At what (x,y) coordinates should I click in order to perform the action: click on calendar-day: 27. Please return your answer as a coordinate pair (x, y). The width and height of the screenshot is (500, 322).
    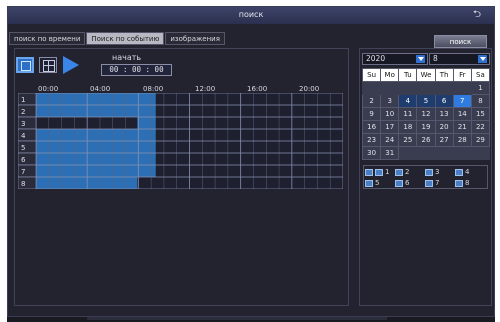
    Looking at the image, I should click on (444, 140).